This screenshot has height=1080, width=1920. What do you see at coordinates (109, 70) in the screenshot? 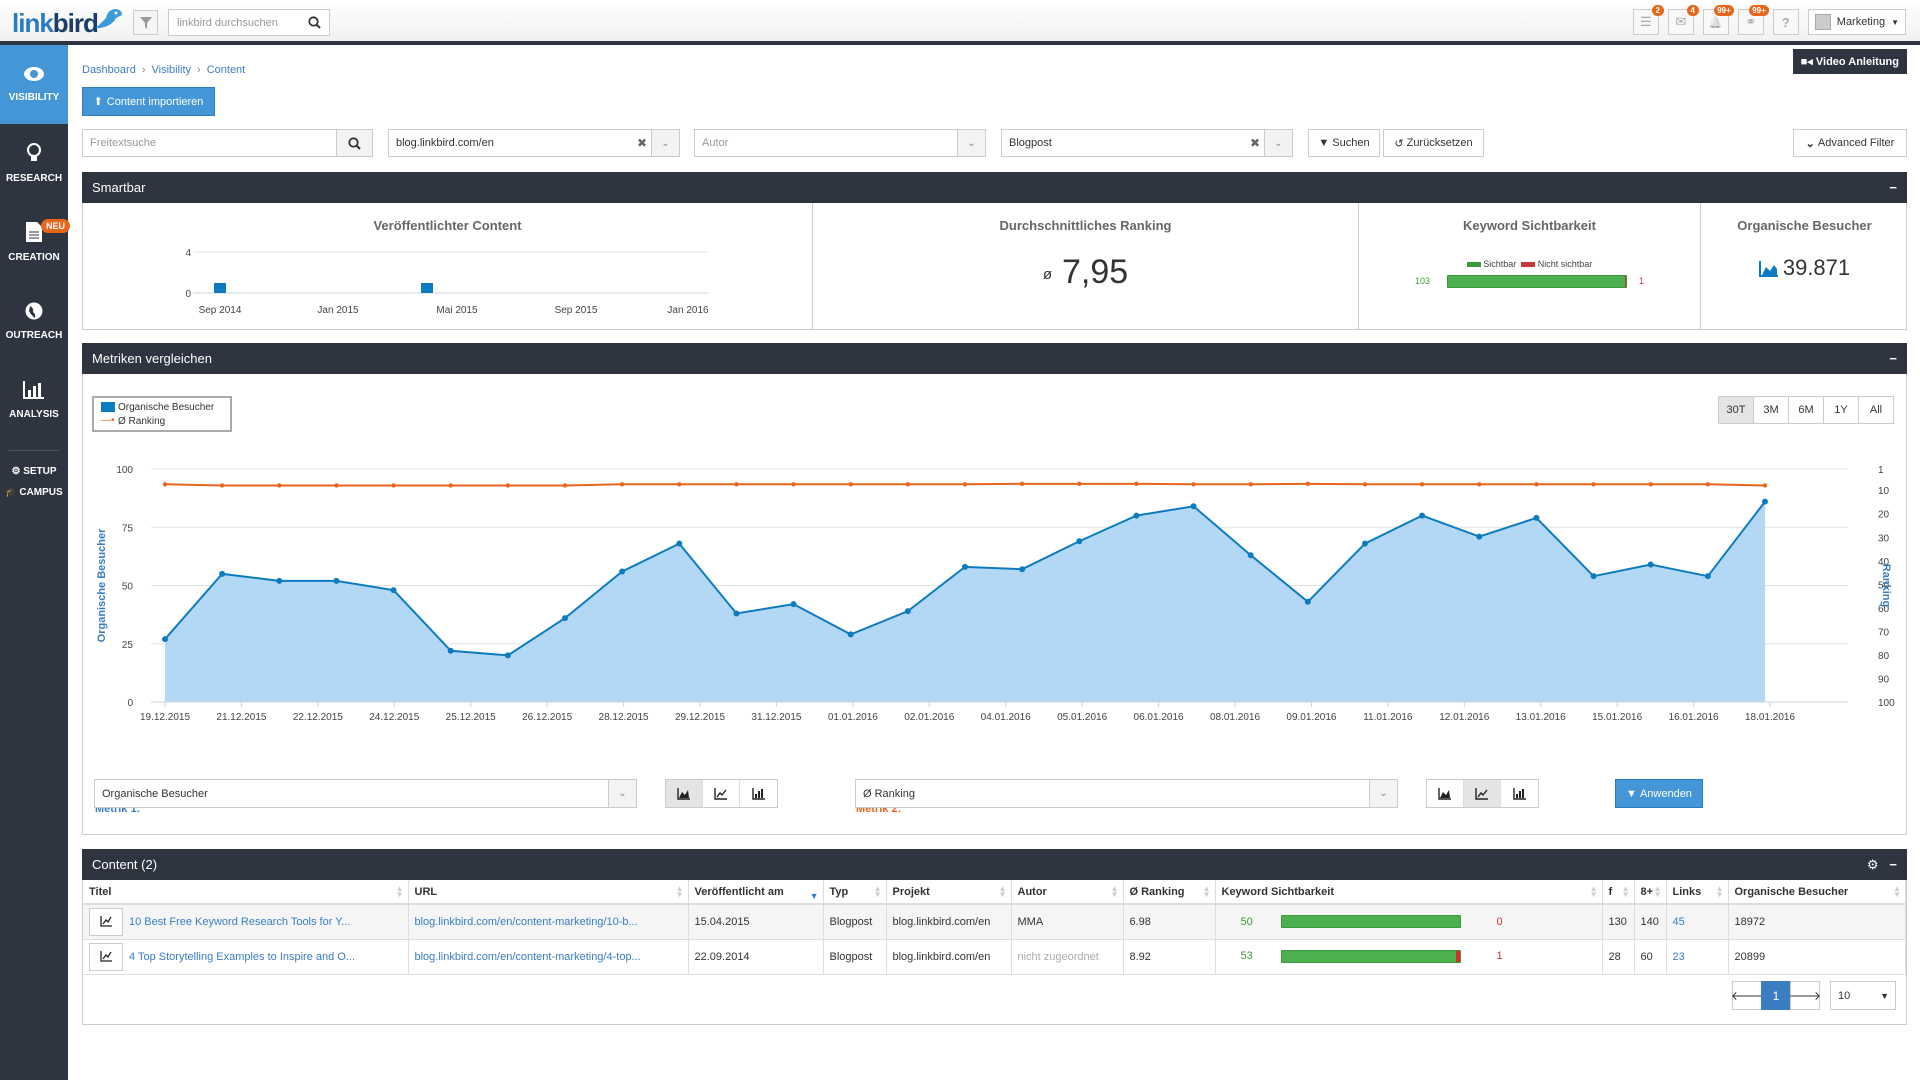
I see `breadcrumb-dashboard: Dashboard` at bounding box center [109, 70].